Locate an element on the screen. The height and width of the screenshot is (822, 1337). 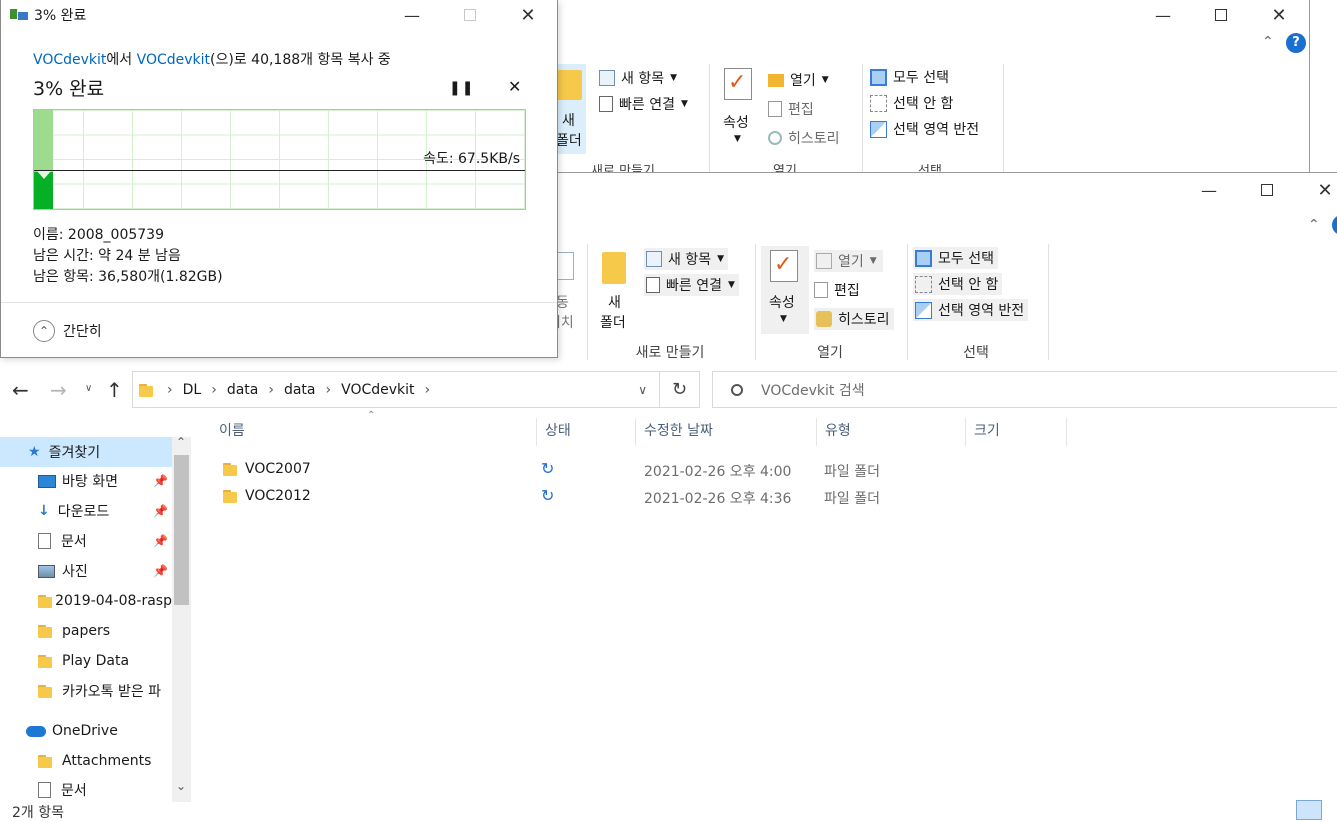
destination-link: VOCdevkit is located at coordinates (173, 60).